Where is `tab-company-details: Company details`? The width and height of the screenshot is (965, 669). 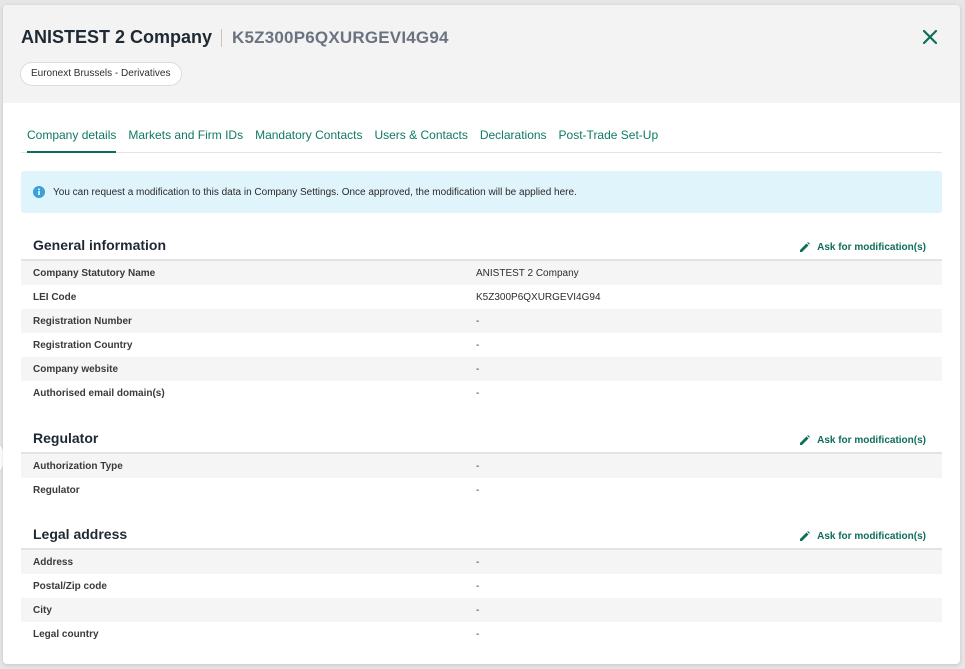
tab-company-details: Company details is located at coordinates (72, 139).